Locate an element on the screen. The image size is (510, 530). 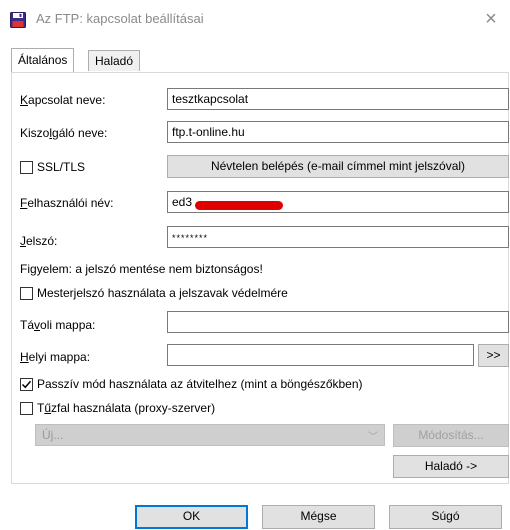
master-password-checkbox is located at coordinates (26, 293).